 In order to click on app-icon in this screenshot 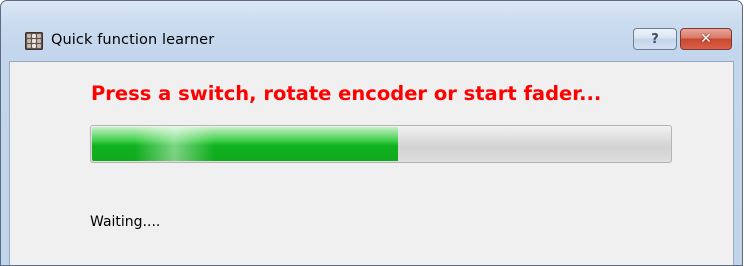, I will do `click(34, 41)`.